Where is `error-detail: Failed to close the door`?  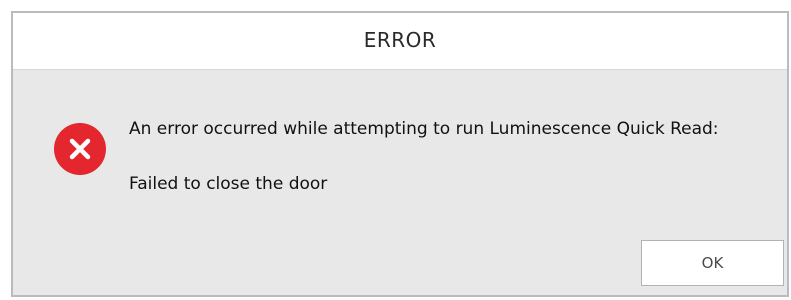
error-detail: Failed to close the door is located at coordinates (228, 184).